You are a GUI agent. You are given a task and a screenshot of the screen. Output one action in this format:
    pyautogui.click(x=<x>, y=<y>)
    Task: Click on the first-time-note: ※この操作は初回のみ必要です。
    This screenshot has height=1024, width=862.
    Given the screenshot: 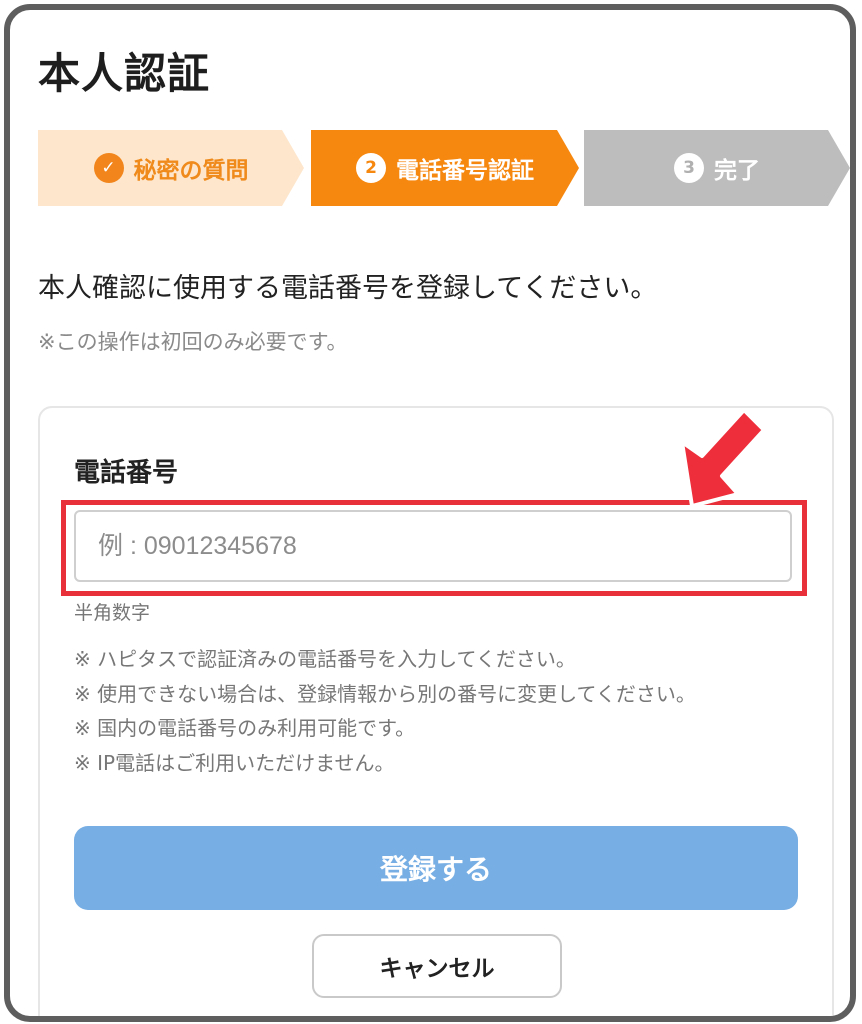 What is the action you would take?
    pyautogui.click(x=193, y=342)
    